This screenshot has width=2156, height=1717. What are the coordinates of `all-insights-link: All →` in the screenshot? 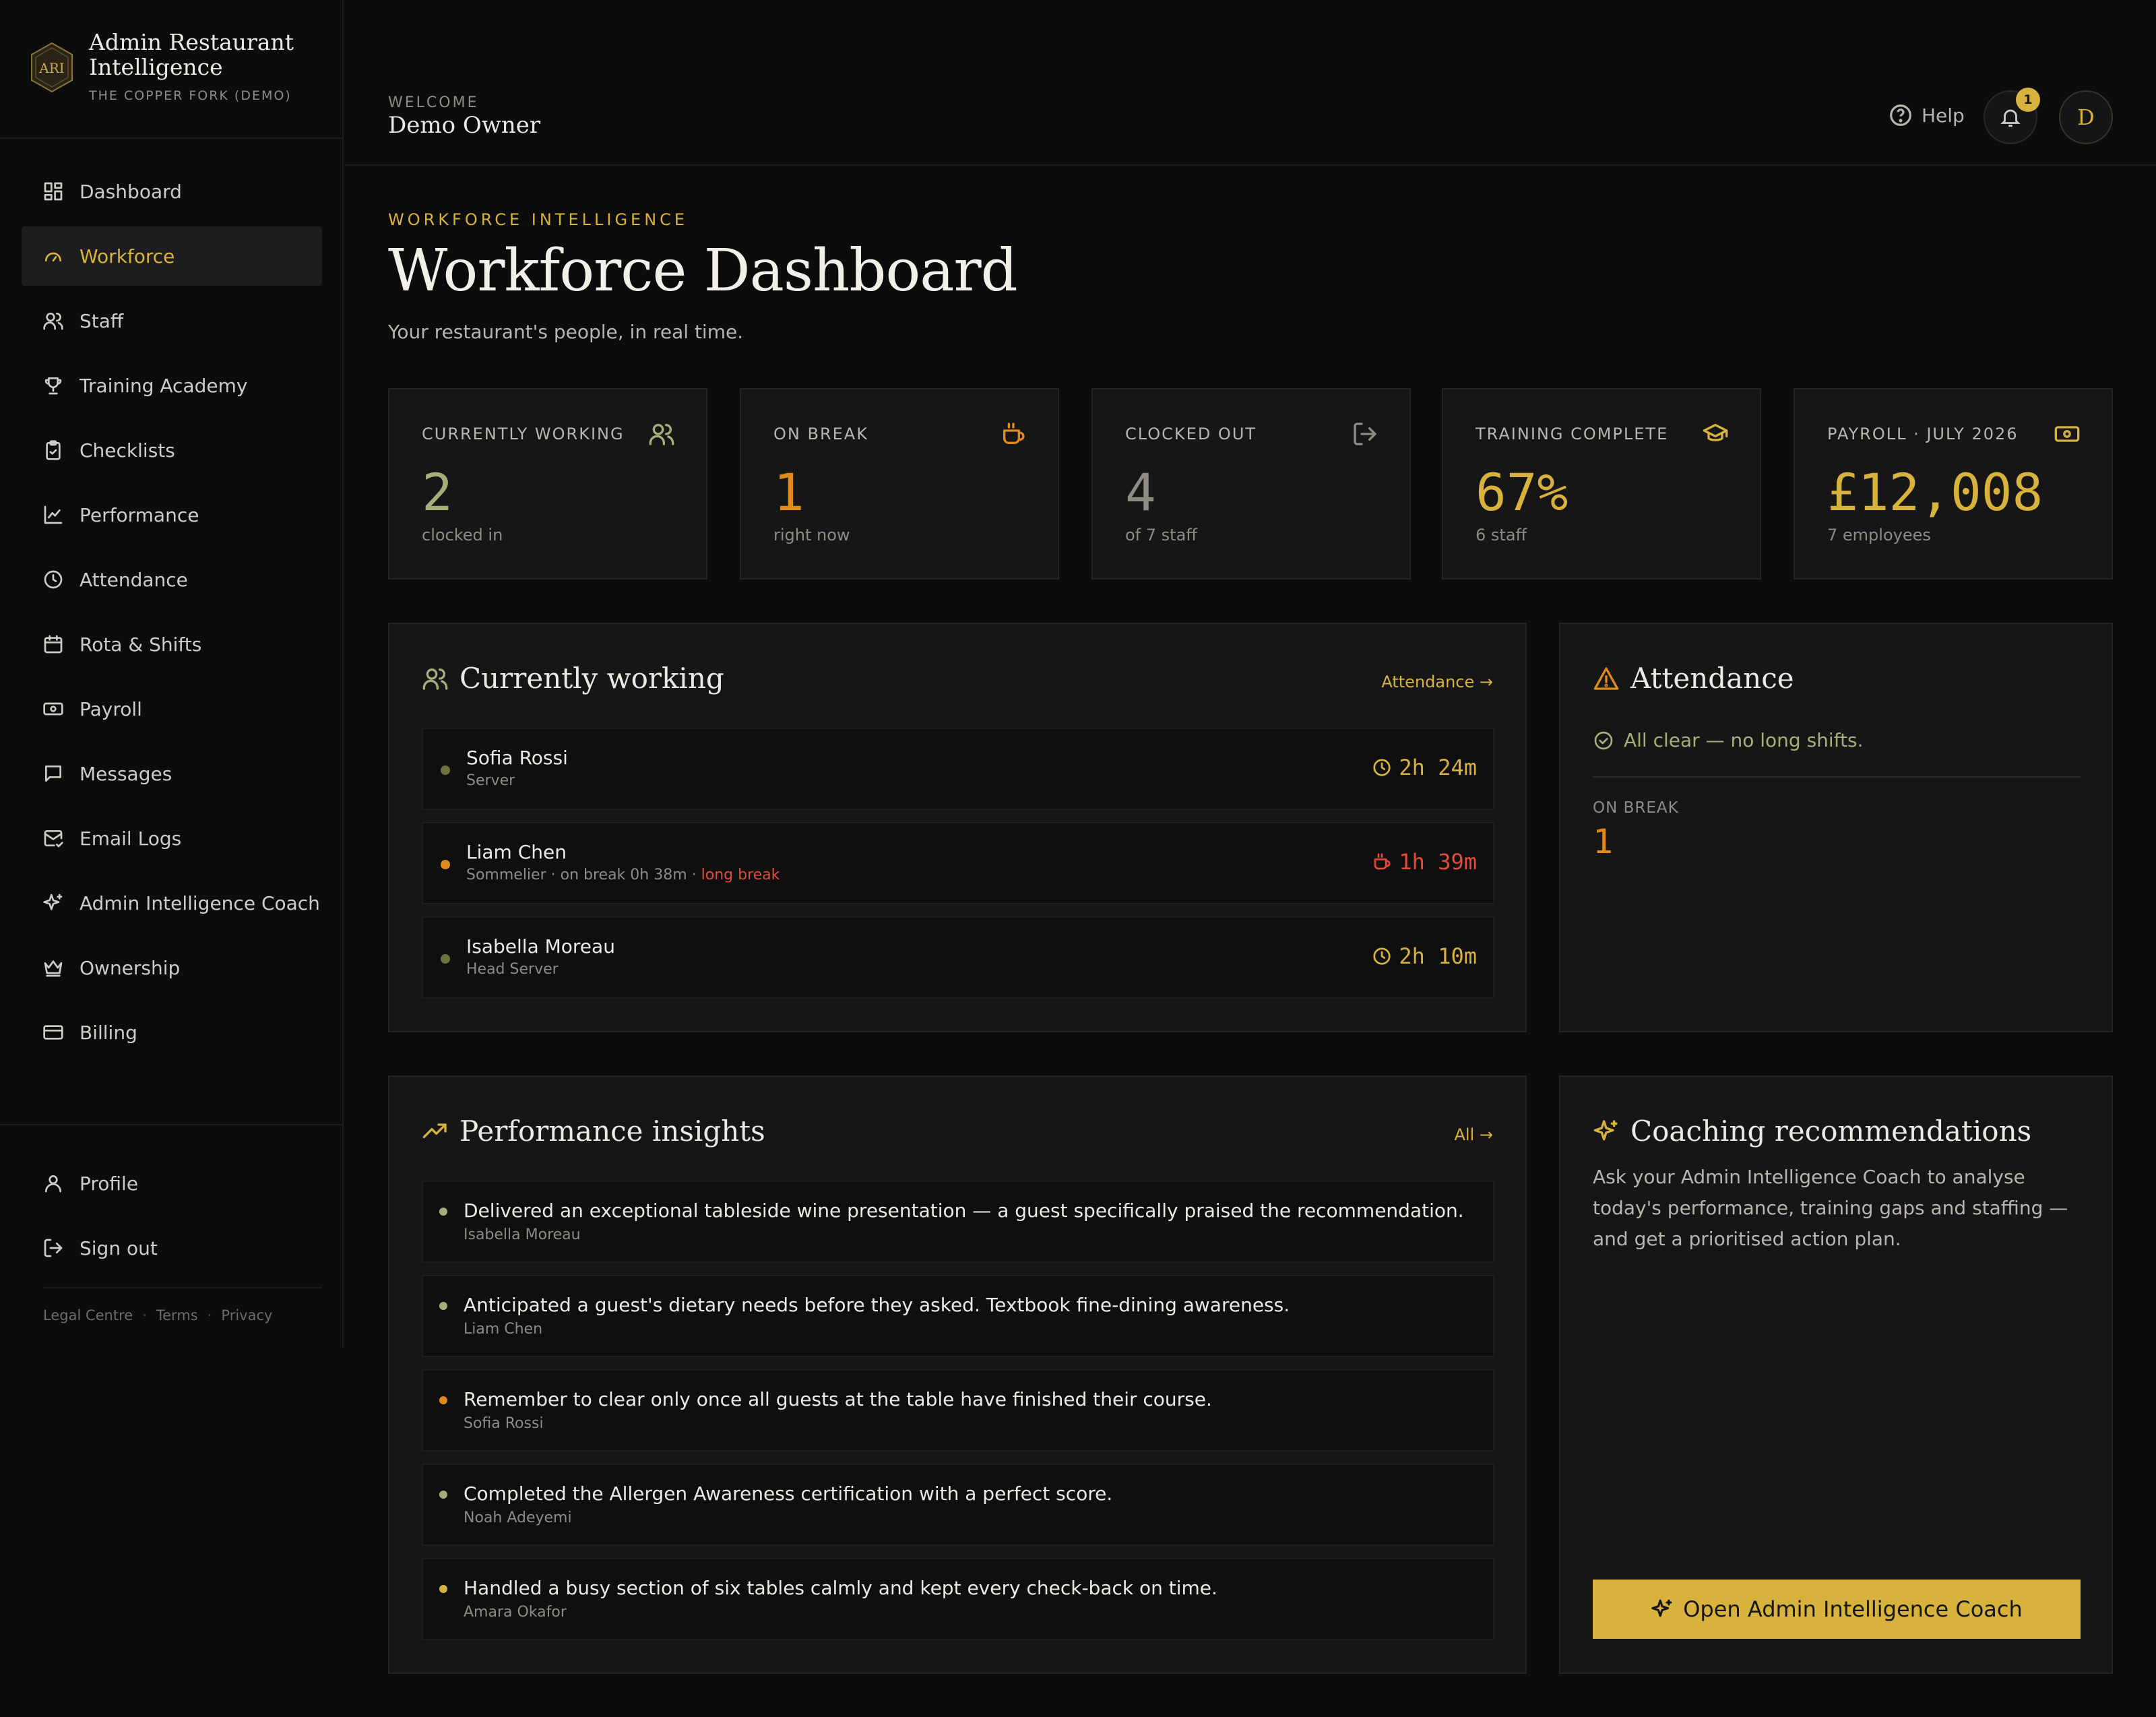 It's located at (1473, 1134).